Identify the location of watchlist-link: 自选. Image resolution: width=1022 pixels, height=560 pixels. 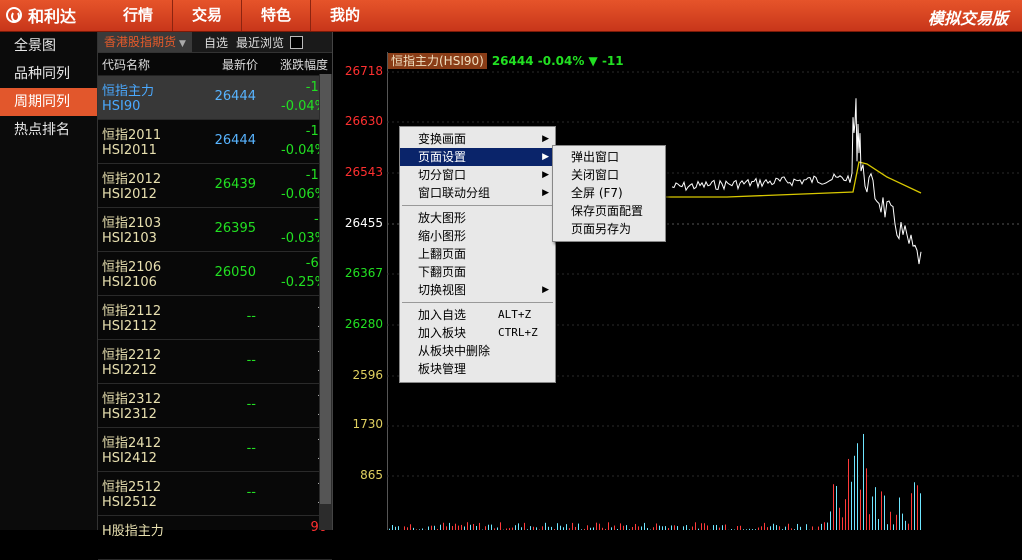
(216, 42).